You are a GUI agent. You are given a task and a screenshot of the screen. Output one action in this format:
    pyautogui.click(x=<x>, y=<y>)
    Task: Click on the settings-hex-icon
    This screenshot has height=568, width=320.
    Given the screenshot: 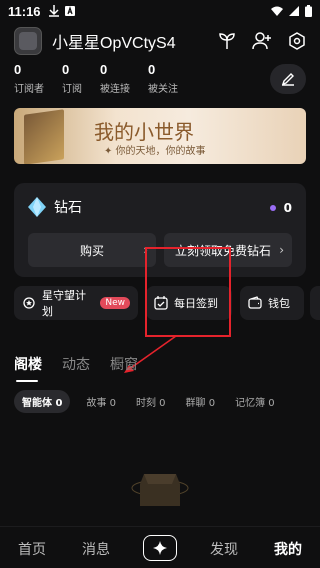 What is the action you would take?
    pyautogui.click(x=297, y=41)
    